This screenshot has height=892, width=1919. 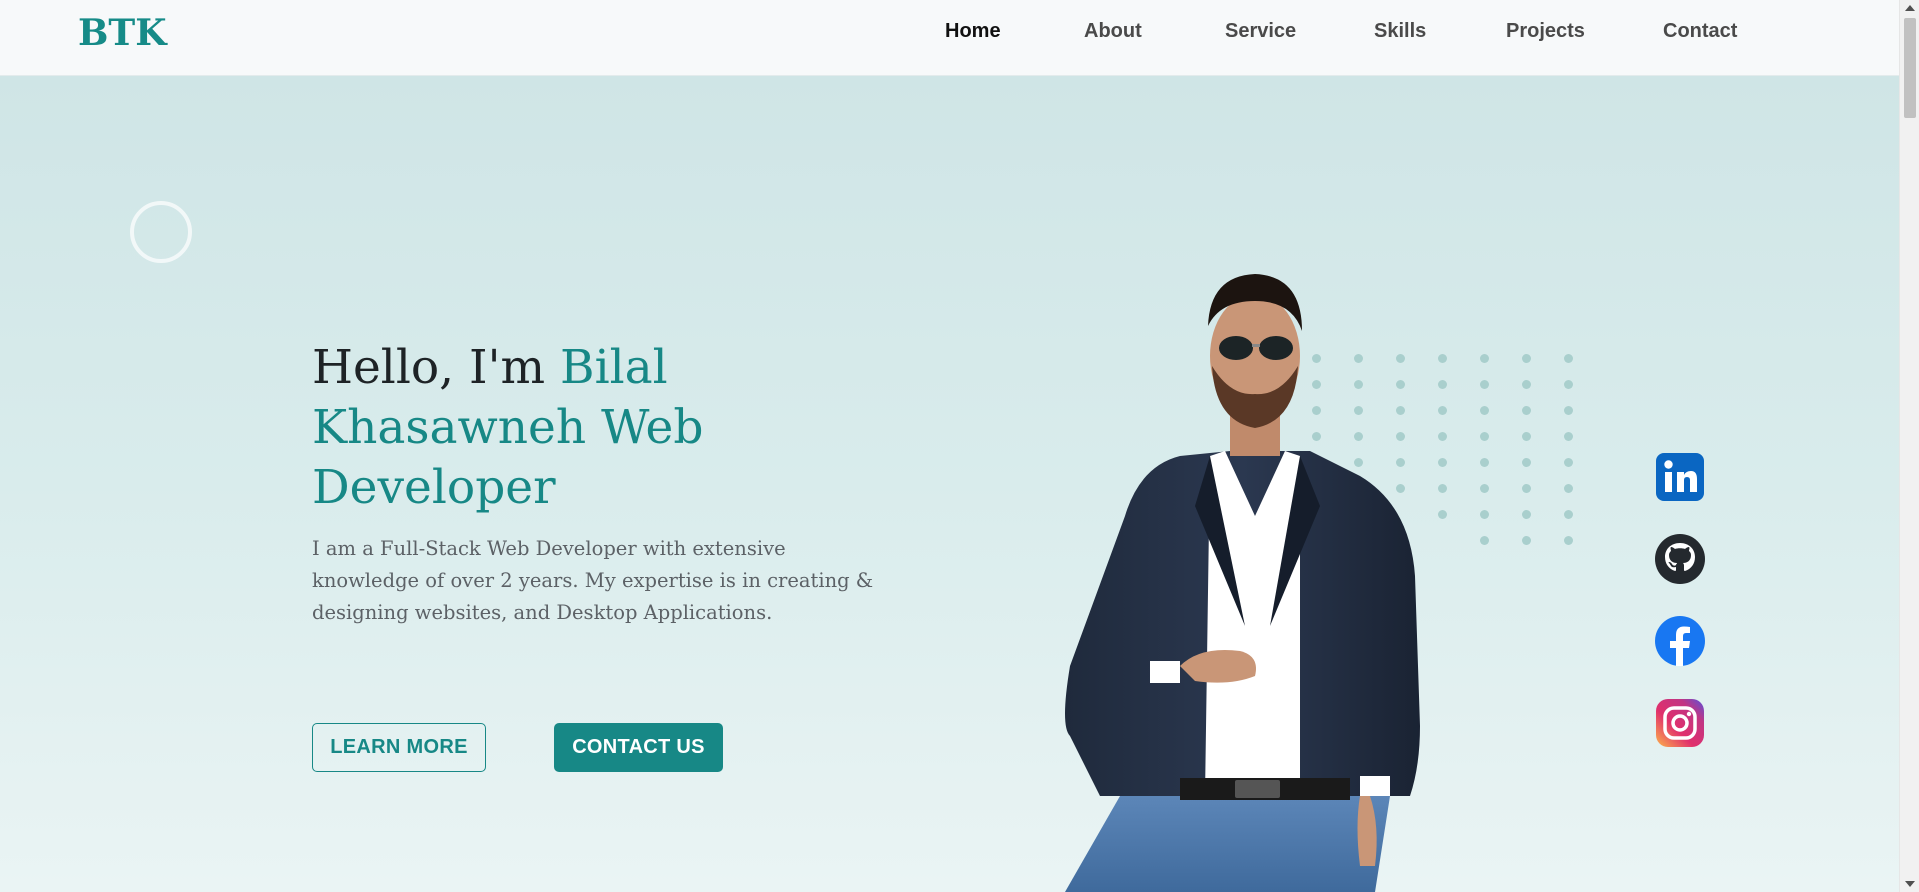 I want to click on nav-link-home: Home, so click(x=973, y=31).